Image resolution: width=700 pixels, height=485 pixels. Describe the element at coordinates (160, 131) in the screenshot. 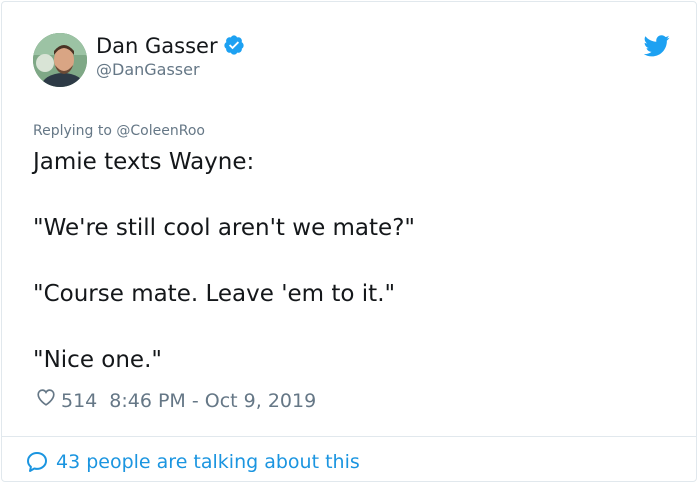

I see `reply-mention-link: @ColeenRoo` at that location.